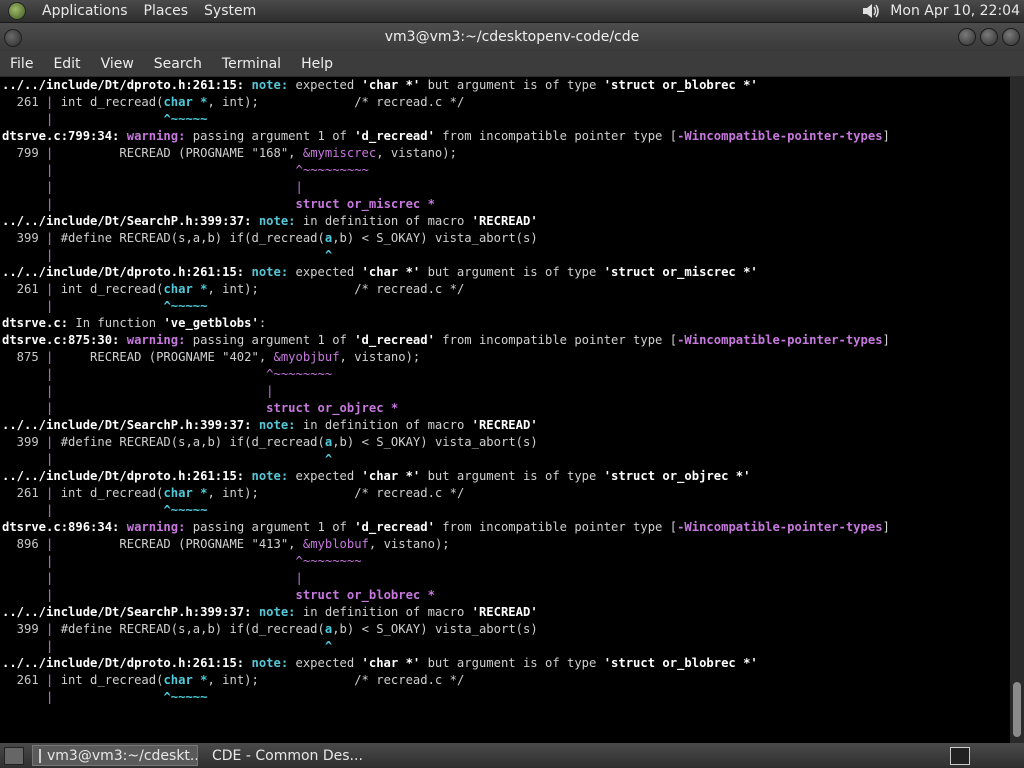 Image resolution: width=1024 pixels, height=768 pixels. Describe the element at coordinates (24, 442) in the screenshot. I see `terminal-text-segment: 399` at that location.